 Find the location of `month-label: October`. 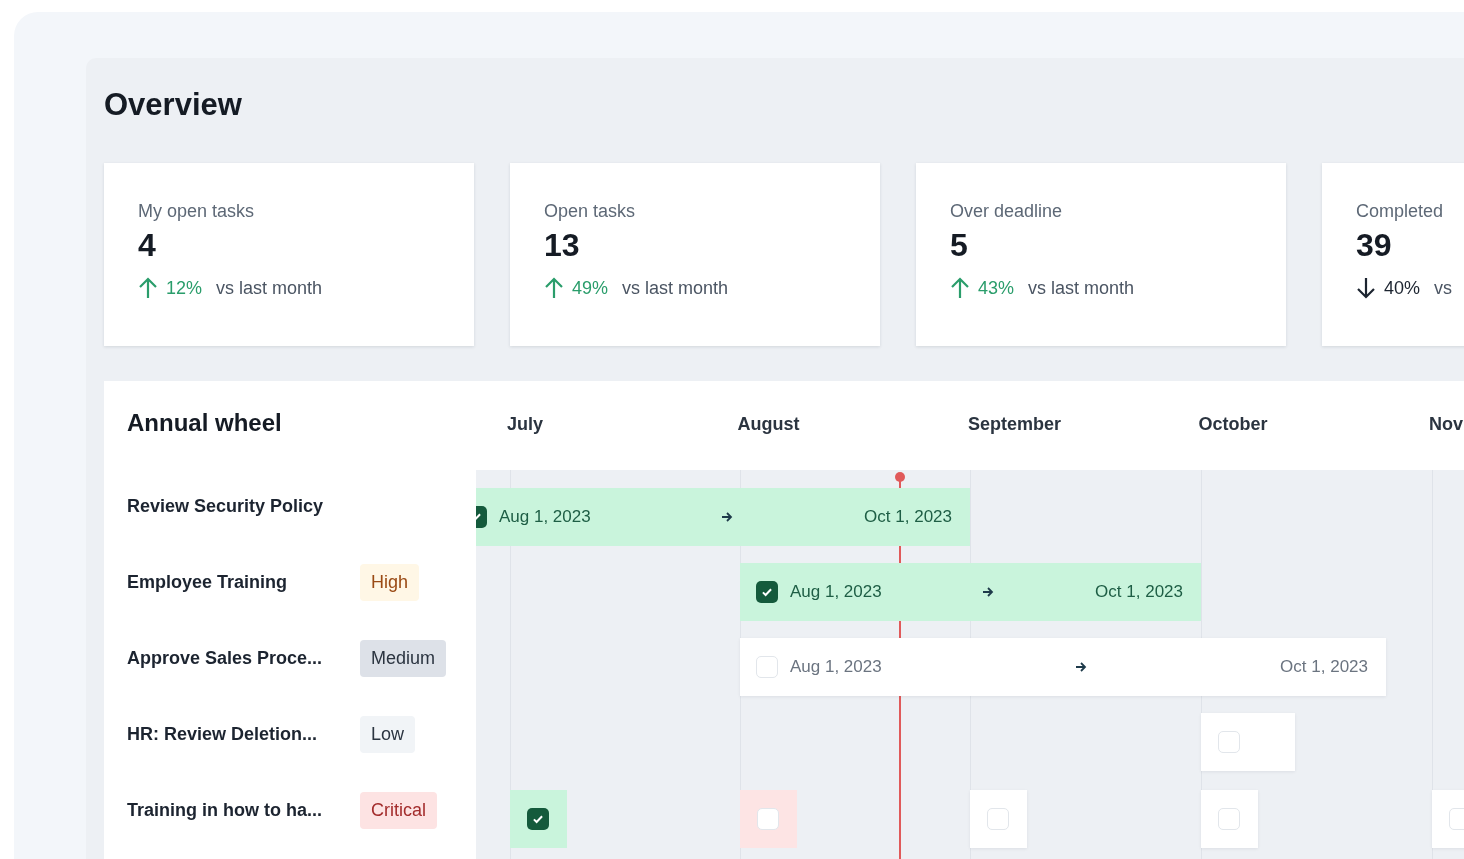

month-label: October is located at coordinates (1233, 424).